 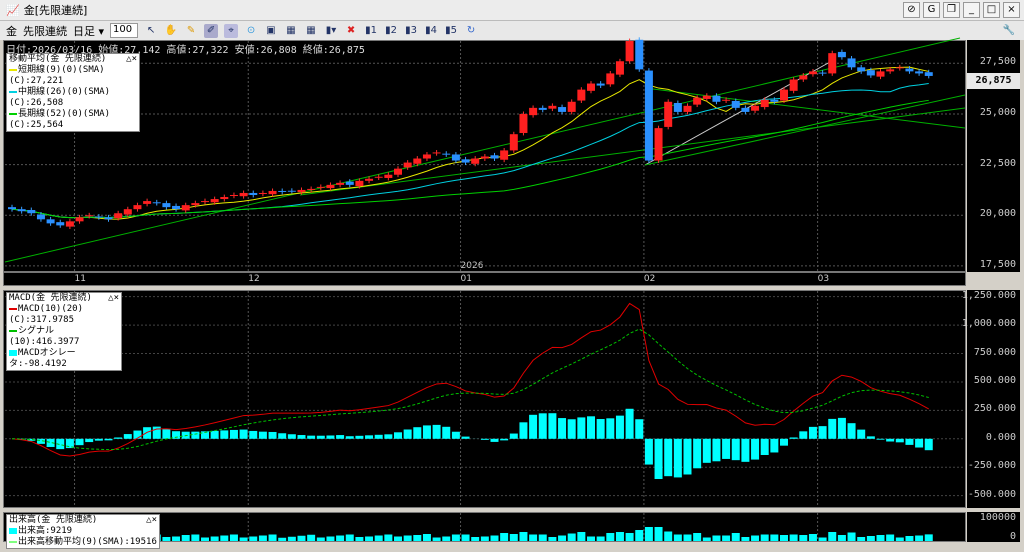 I want to click on volume-item: 出来高:9219, so click(x=83, y=531).